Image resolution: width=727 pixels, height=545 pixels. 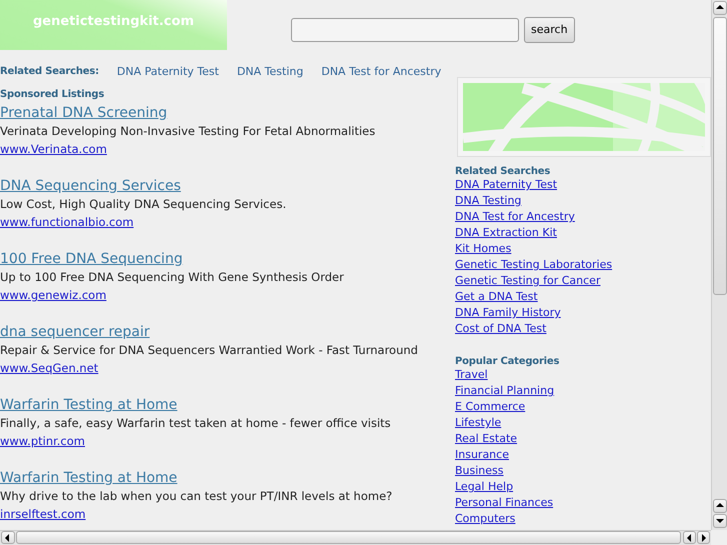 I want to click on listing-title-link: Prenatal DNA Screening, so click(x=84, y=113).